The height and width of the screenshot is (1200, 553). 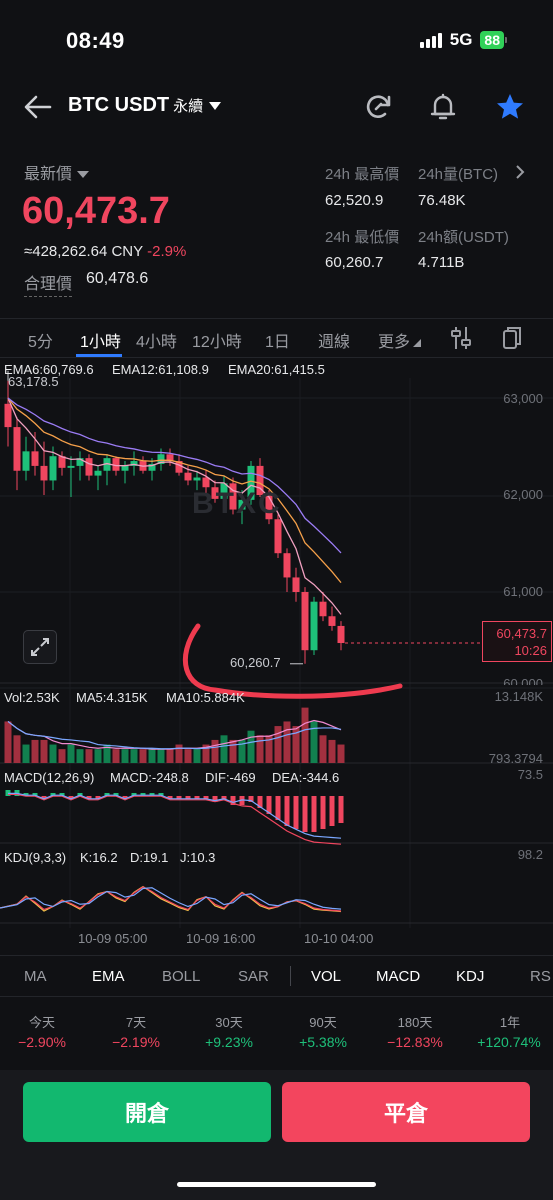 What do you see at coordinates (119, 105) in the screenshot?
I see `pair-name: BTC USDT` at bounding box center [119, 105].